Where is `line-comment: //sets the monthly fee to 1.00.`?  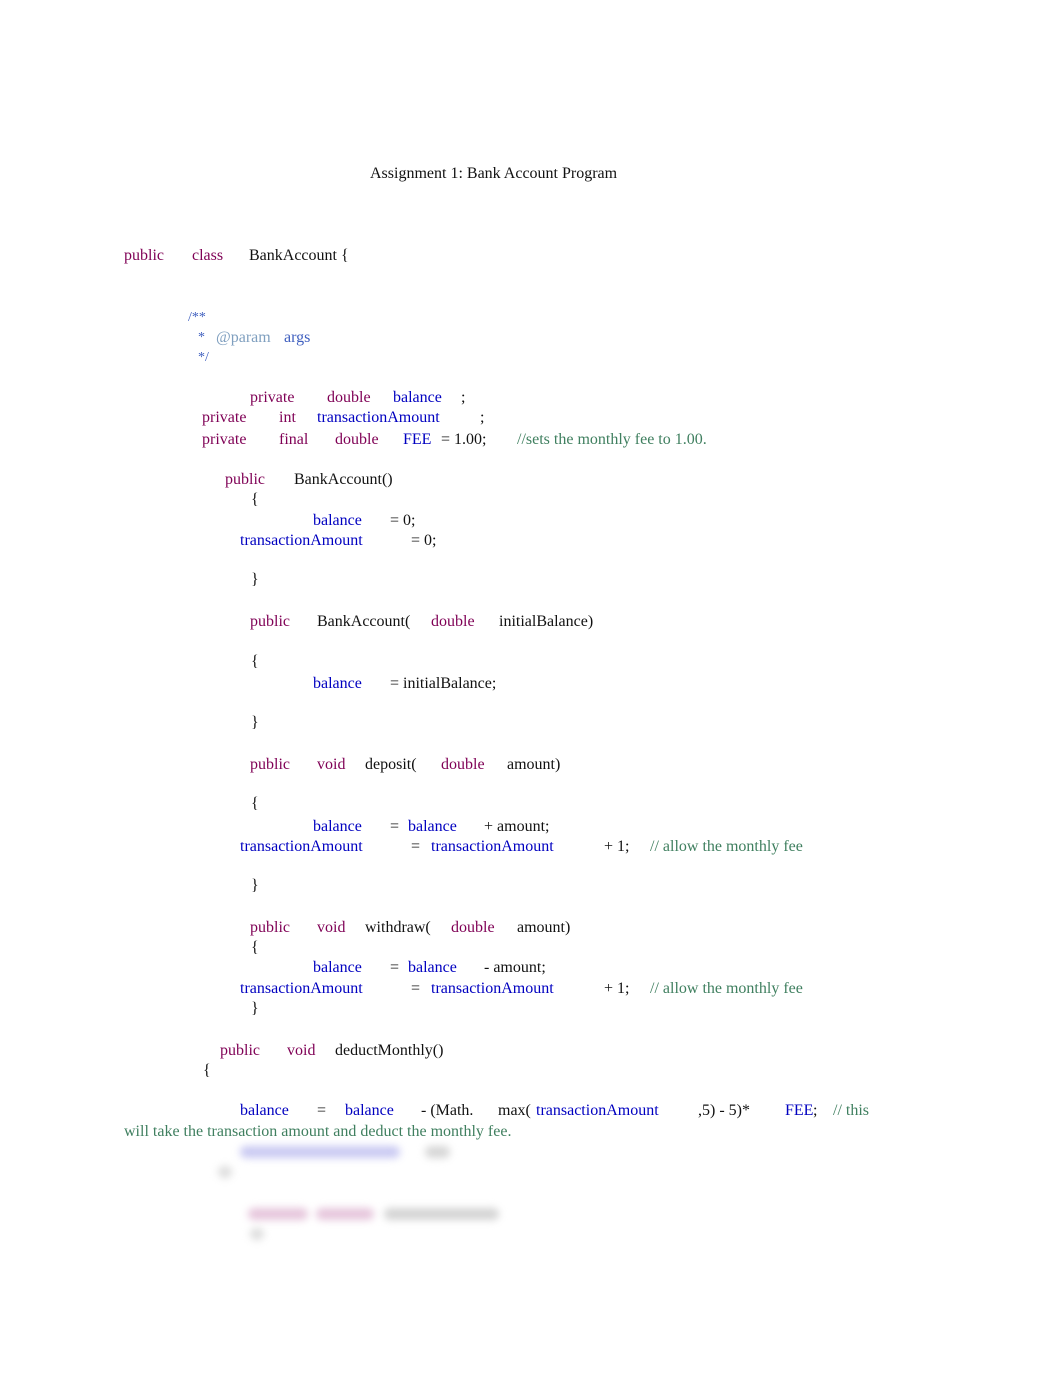 line-comment: //sets the monthly fee to 1.00. is located at coordinates (612, 439).